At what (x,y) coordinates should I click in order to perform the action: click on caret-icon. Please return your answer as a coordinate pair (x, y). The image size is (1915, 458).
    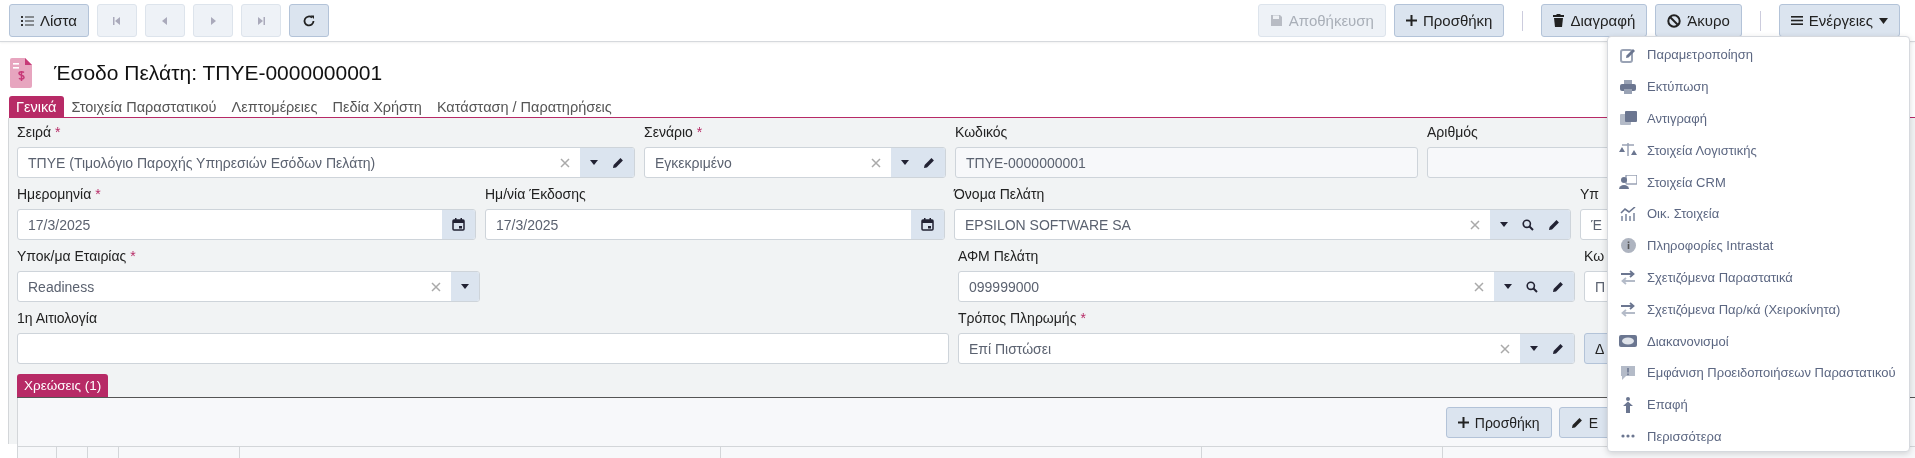
    Looking at the image, I should click on (1883, 20).